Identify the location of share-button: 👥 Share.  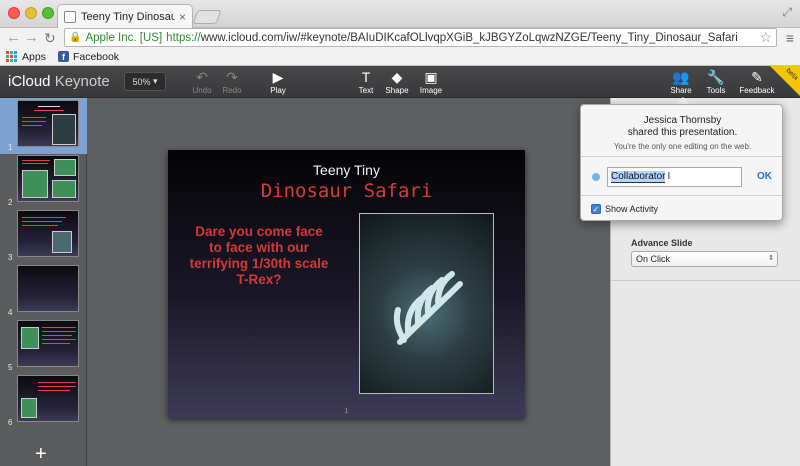
(681, 82).